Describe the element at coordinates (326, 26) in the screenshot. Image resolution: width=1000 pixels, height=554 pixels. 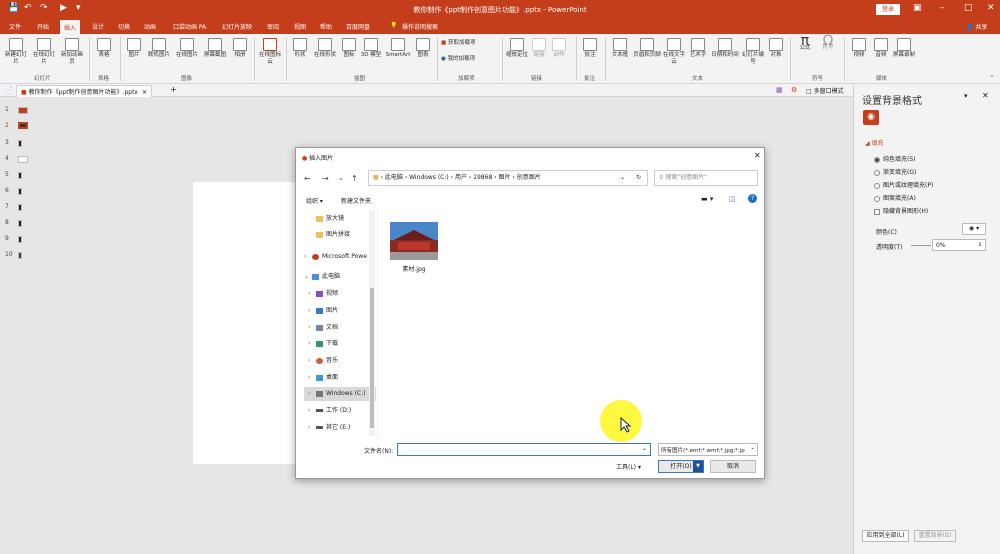
I see `tab-help: 帮助` at that location.